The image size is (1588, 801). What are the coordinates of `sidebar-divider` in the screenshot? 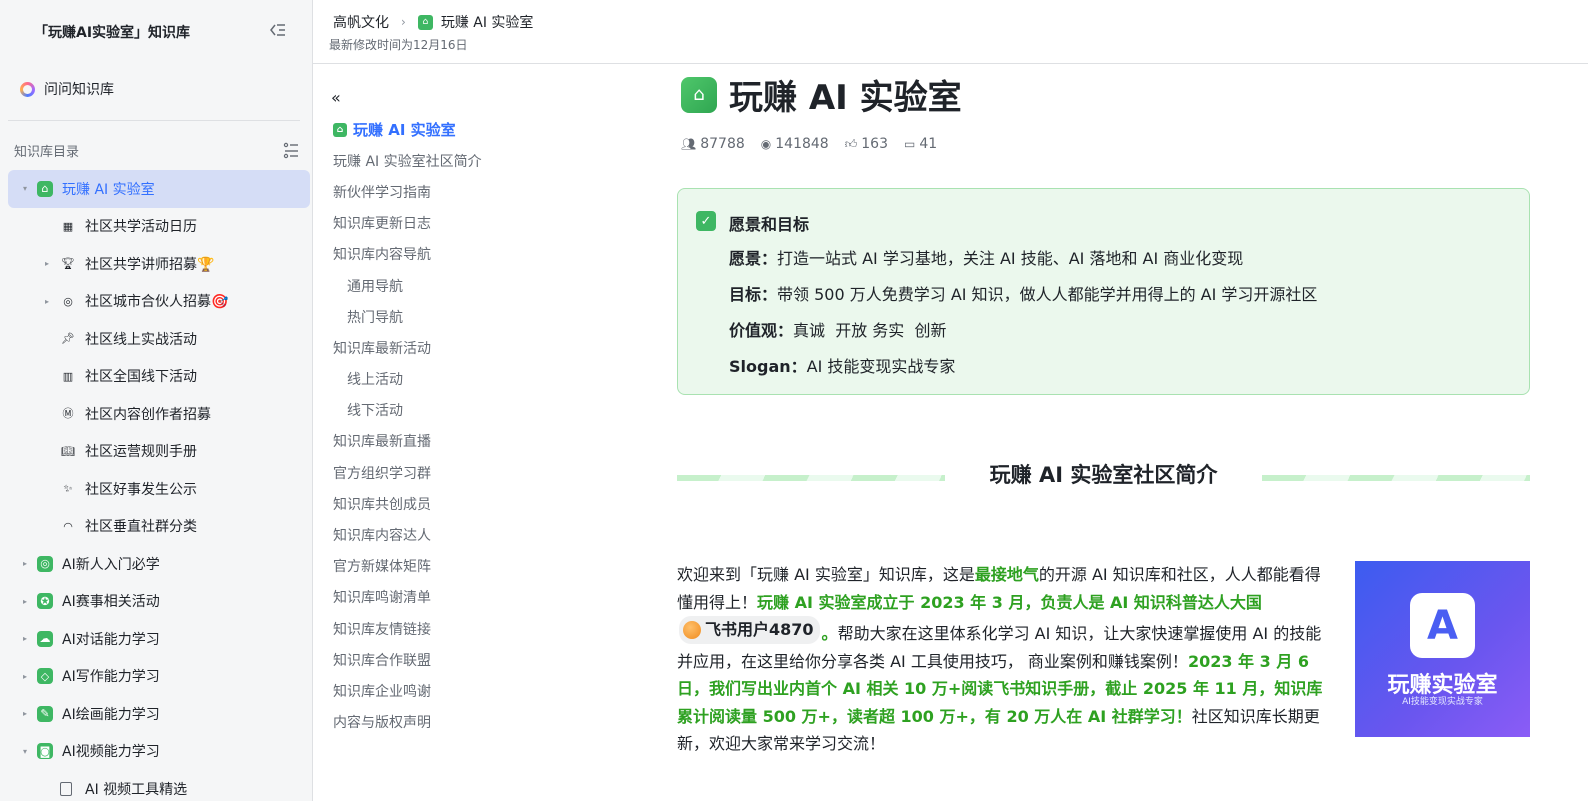 It's located at (154, 120).